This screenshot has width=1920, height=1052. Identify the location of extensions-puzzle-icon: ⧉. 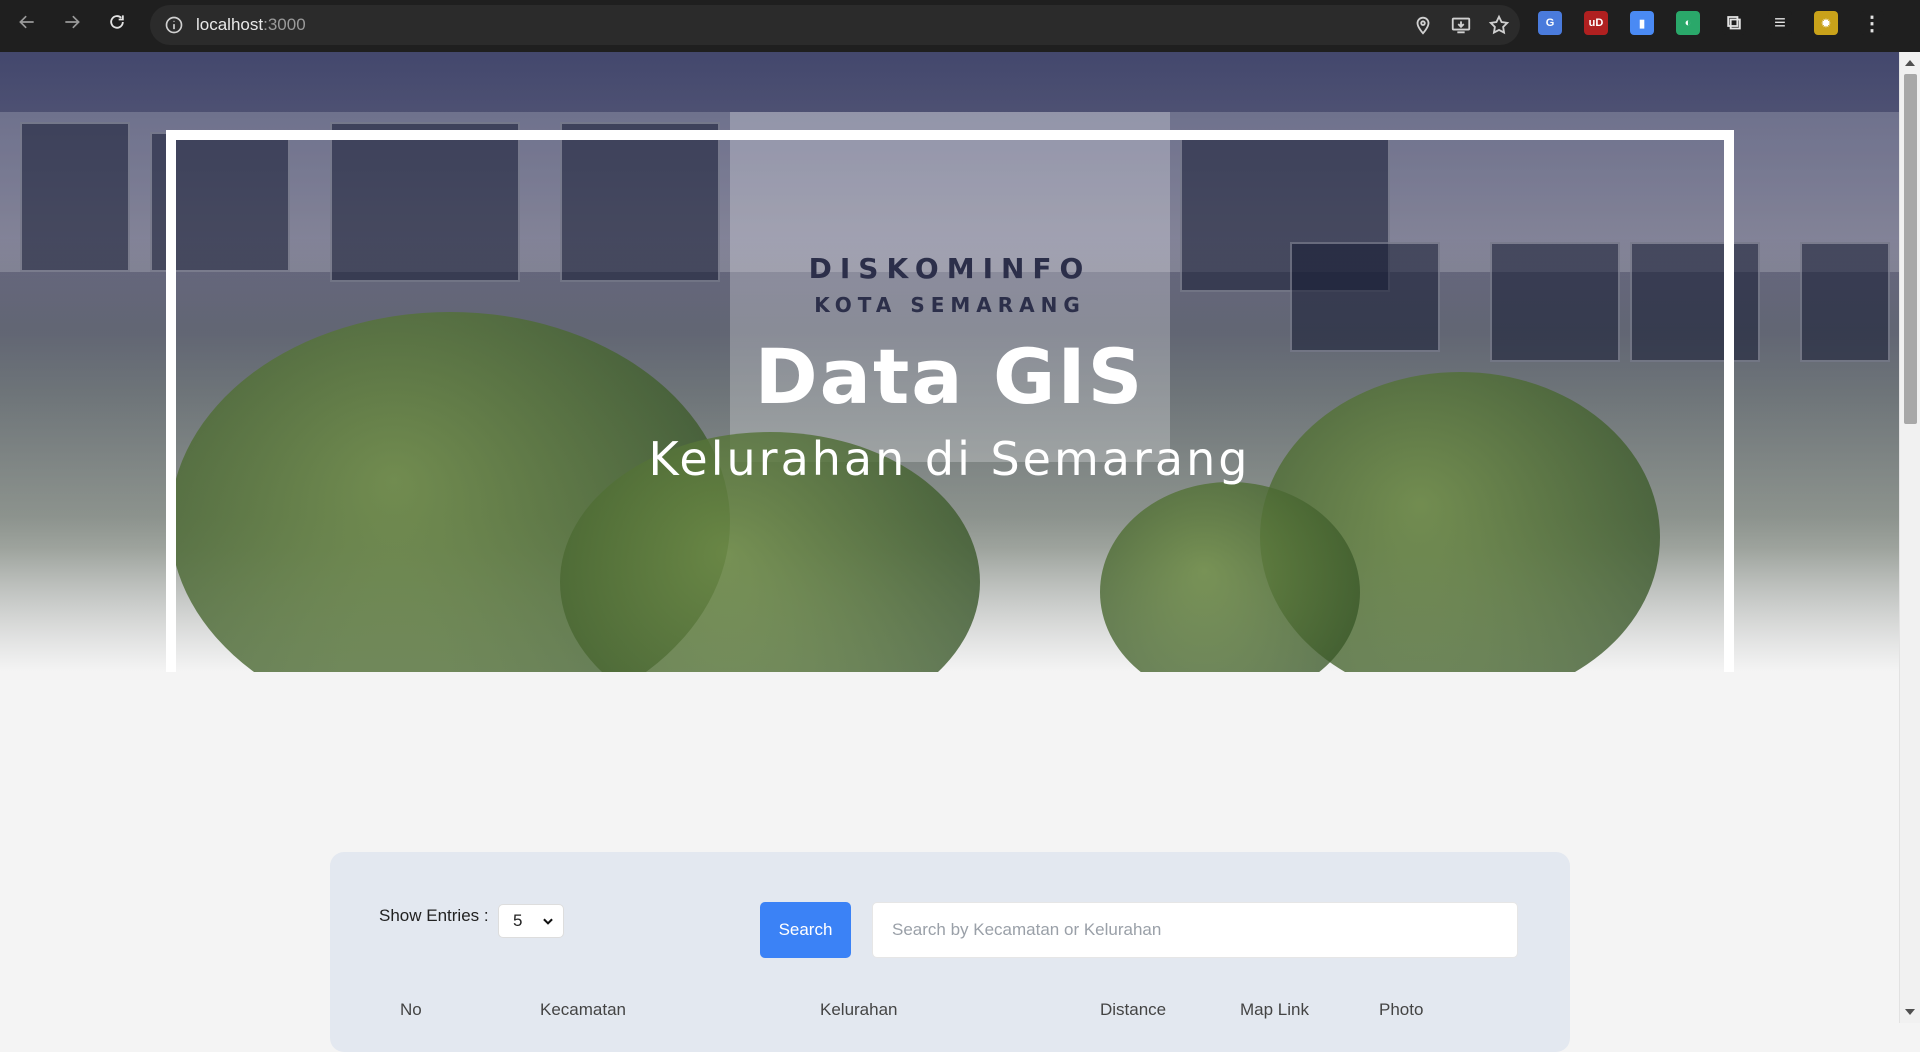
(1734, 23).